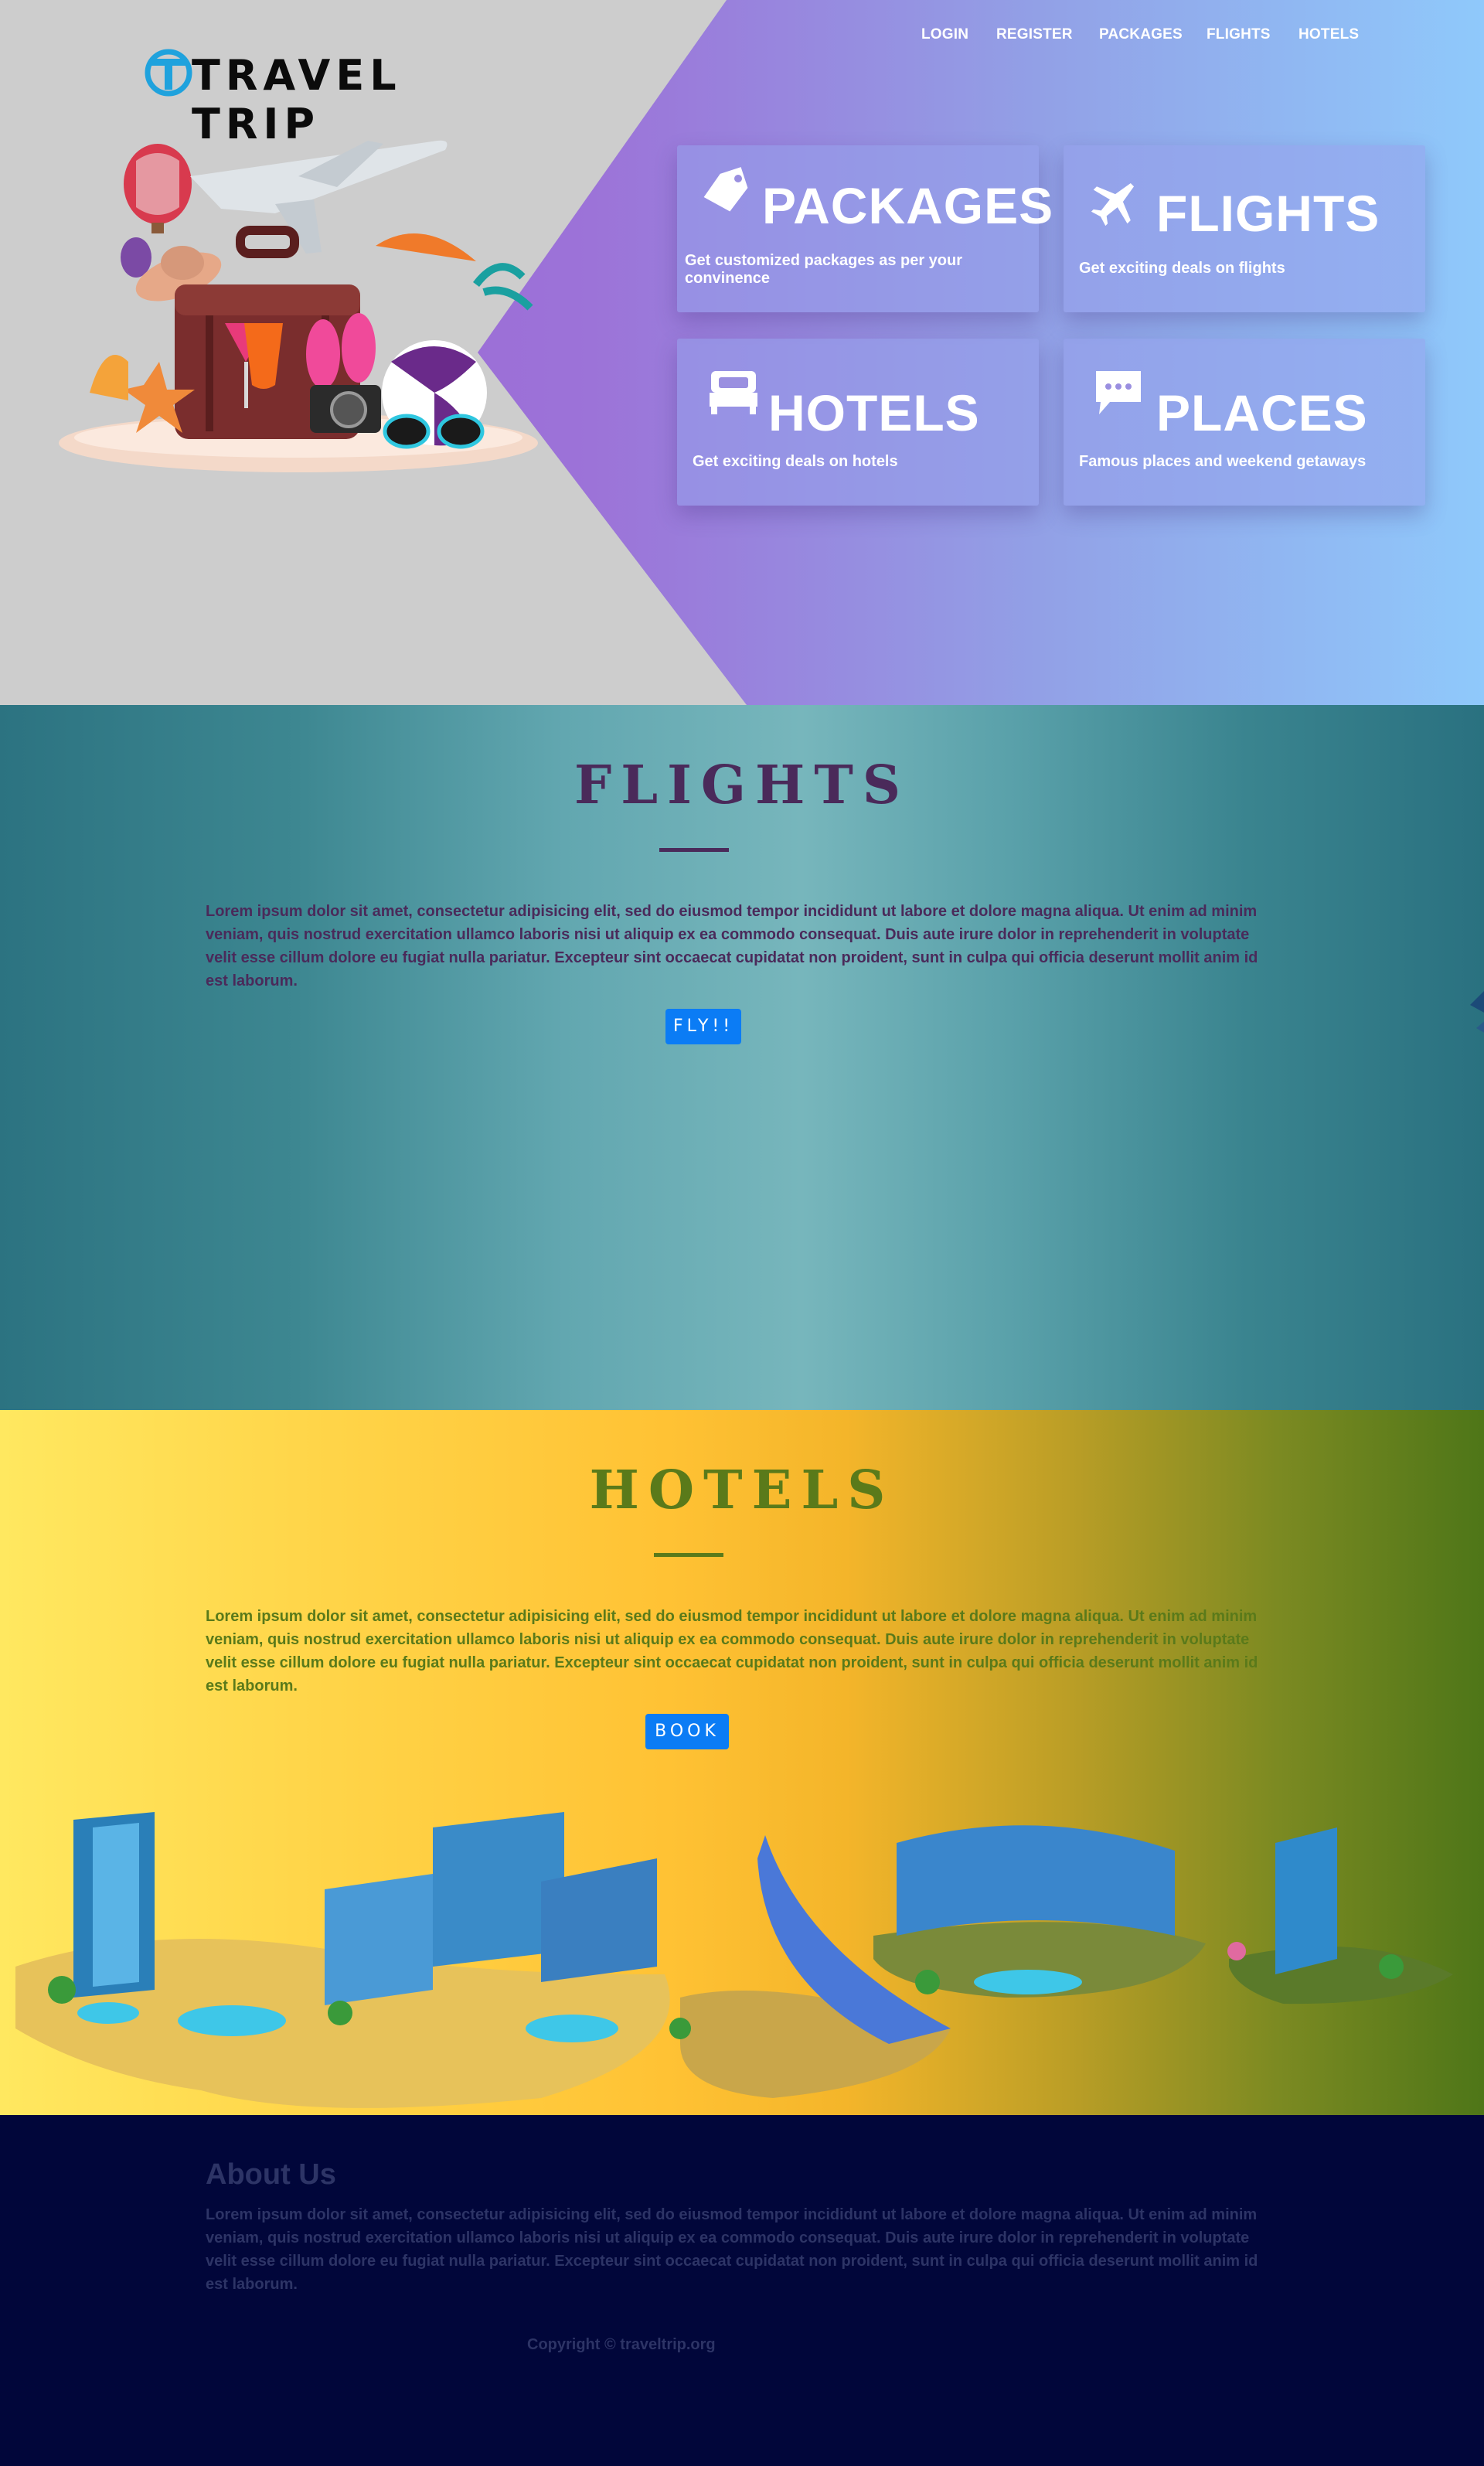 The image size is (1484, 2466). Describe the element at coordinates (1182, 268) in the screenshot. I see `card-flights-desc: Get exciting deals on flights` at that location.